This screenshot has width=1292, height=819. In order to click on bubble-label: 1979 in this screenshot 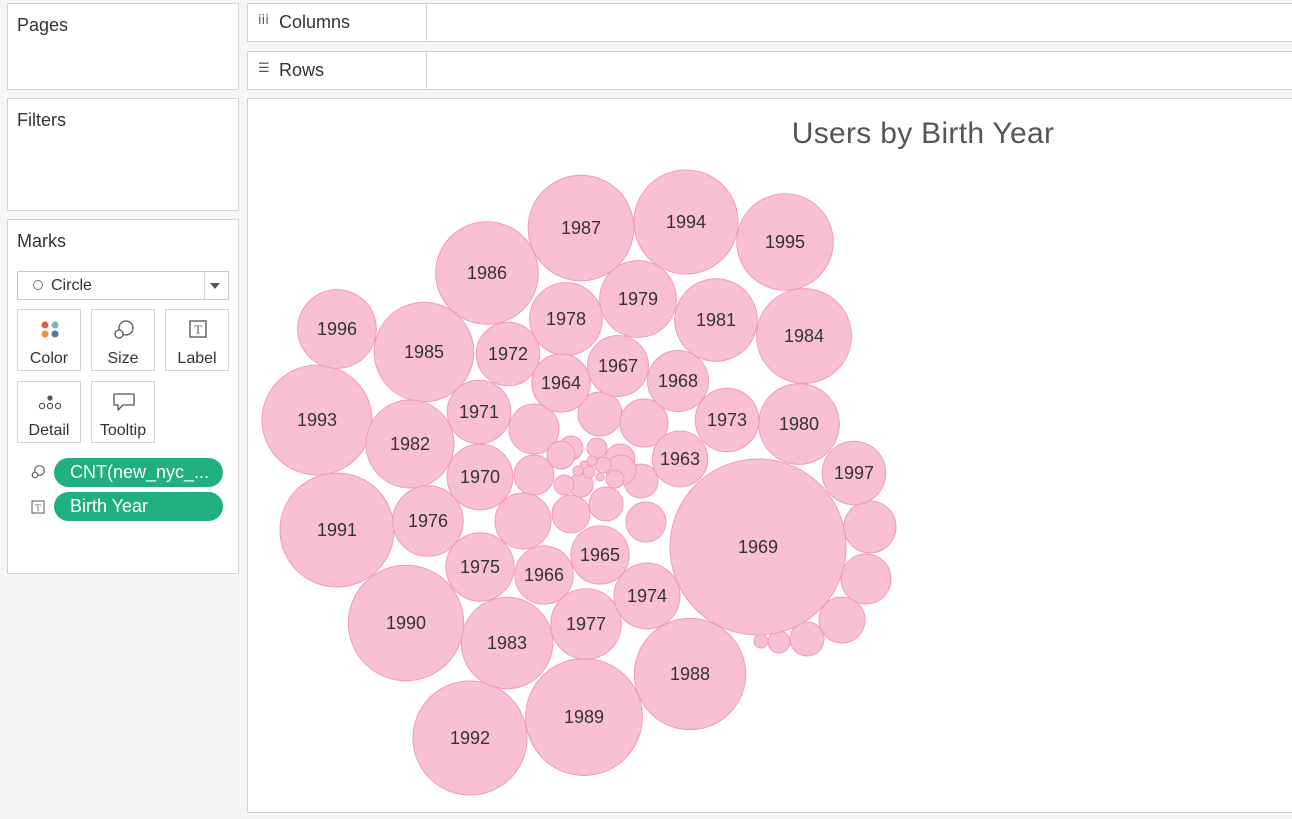, I will do `click(638, 299)`.